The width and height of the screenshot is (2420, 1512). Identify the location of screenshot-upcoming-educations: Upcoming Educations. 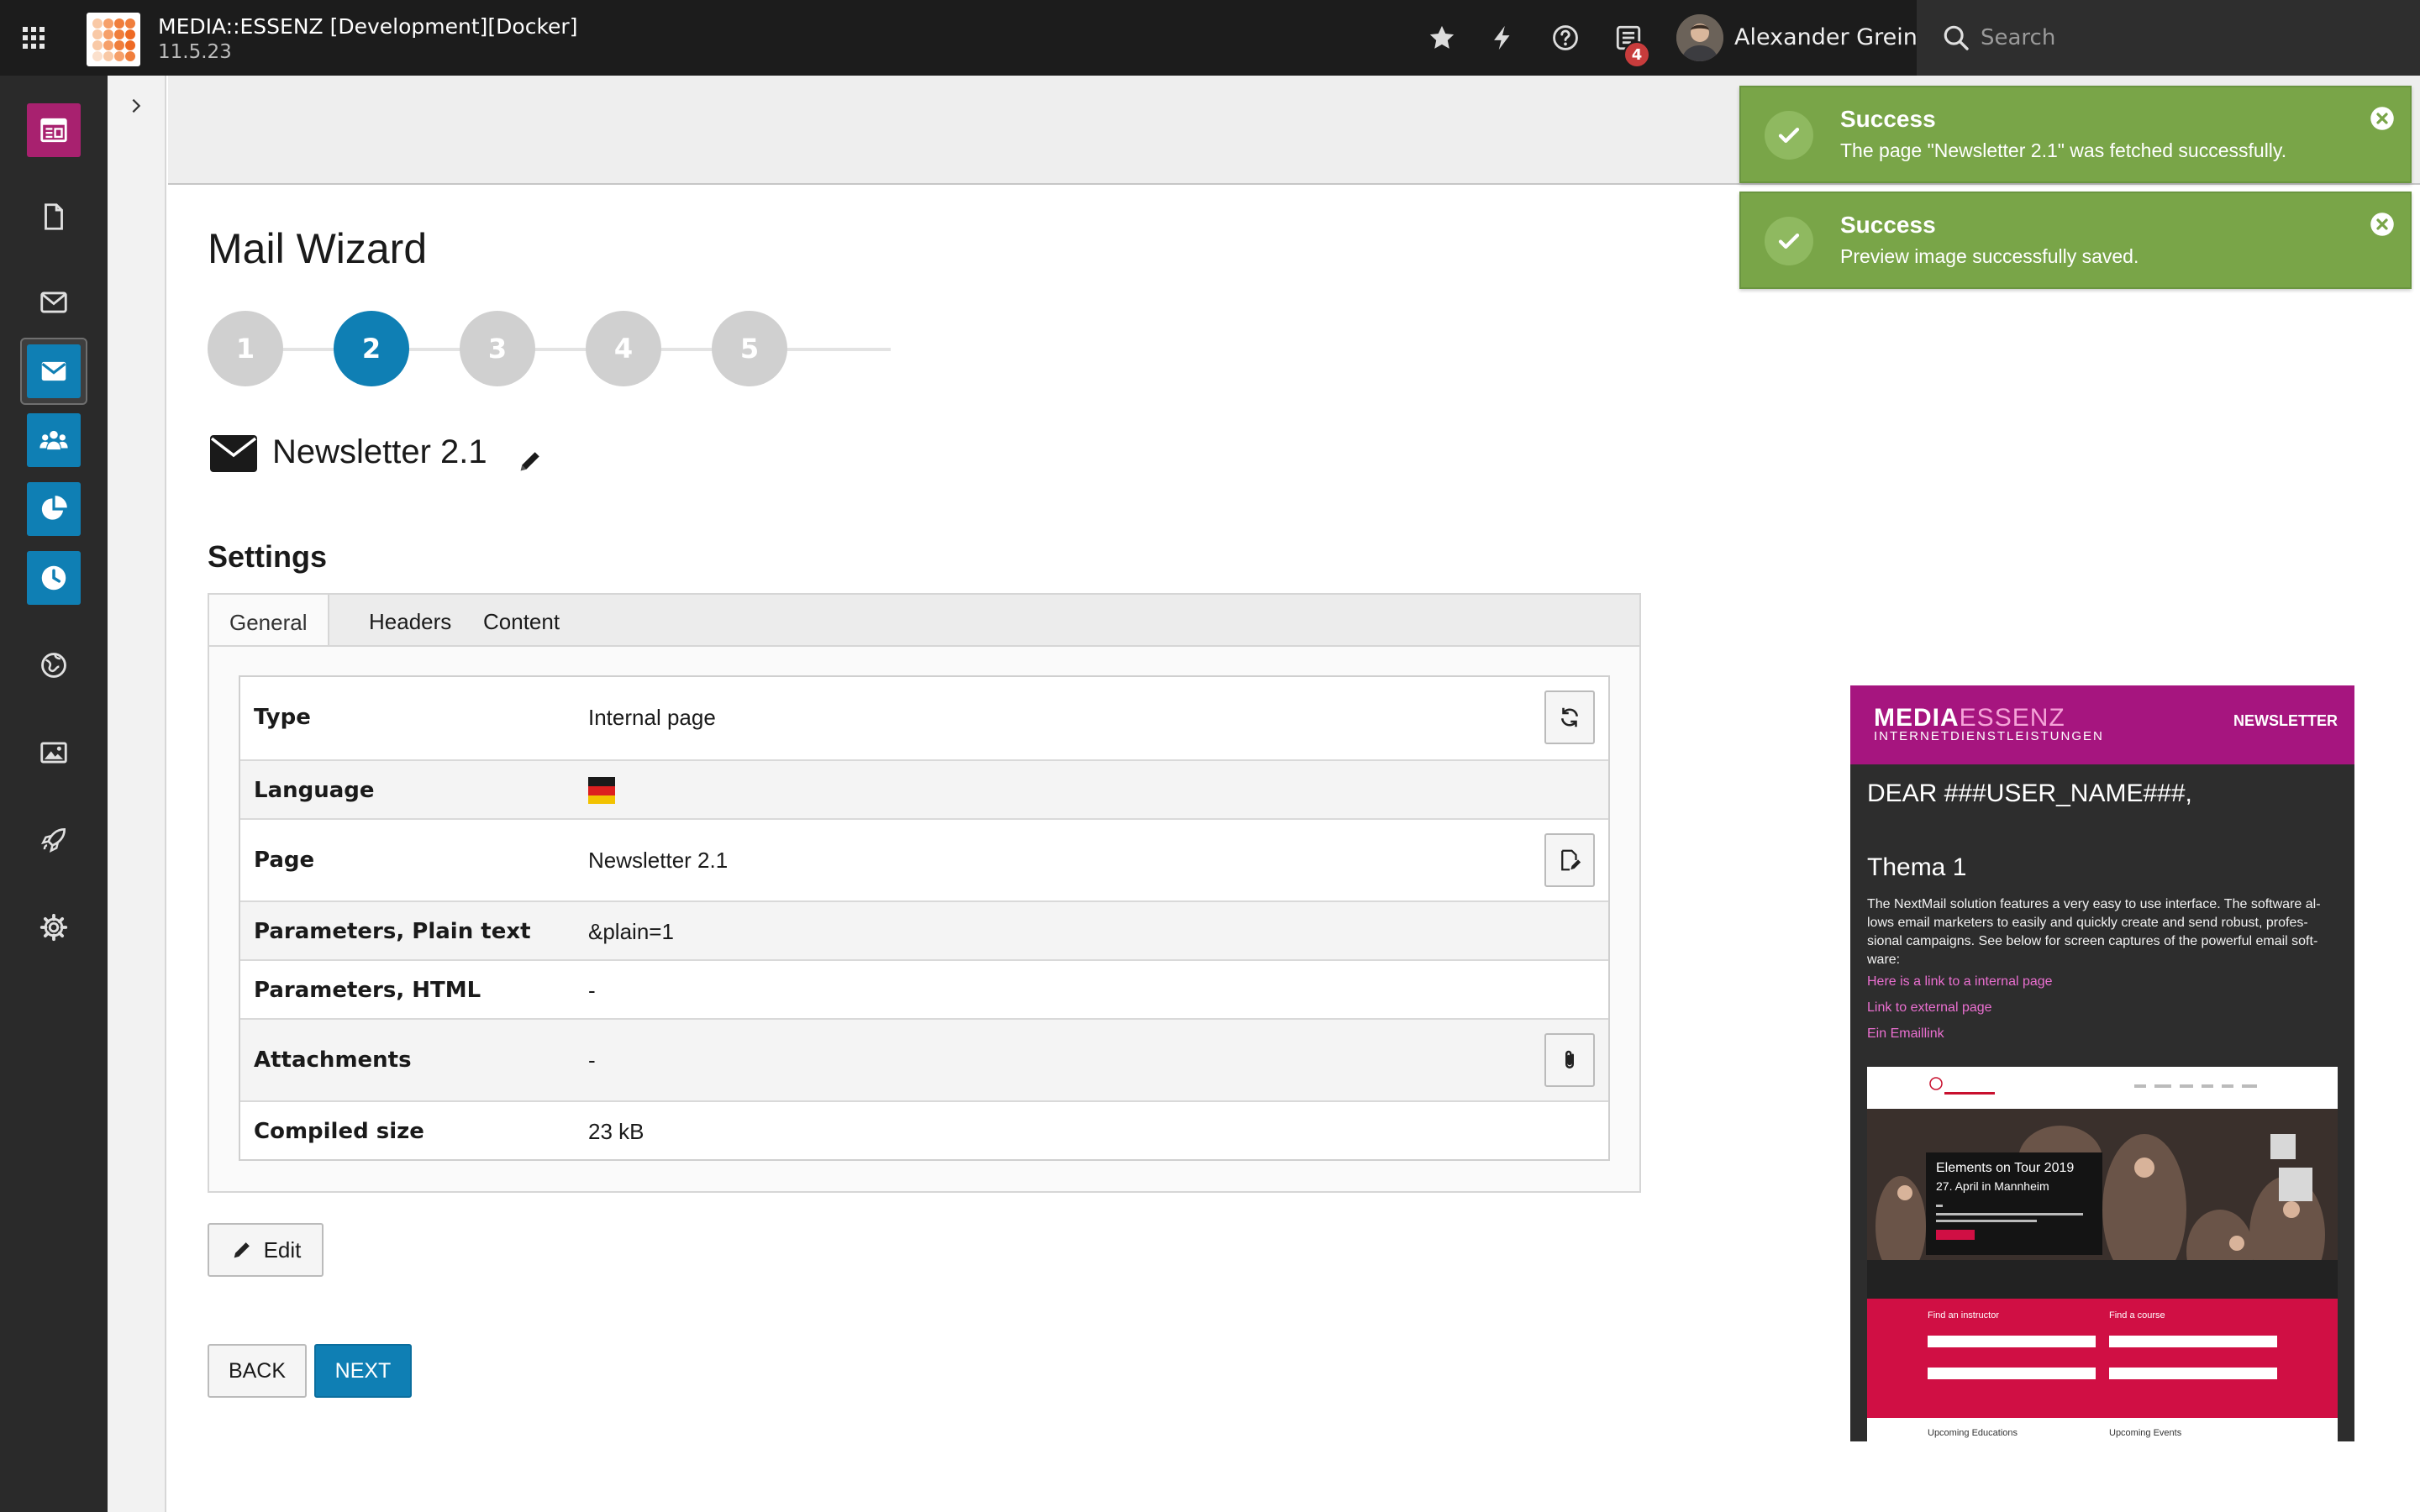
(1973, 1433).